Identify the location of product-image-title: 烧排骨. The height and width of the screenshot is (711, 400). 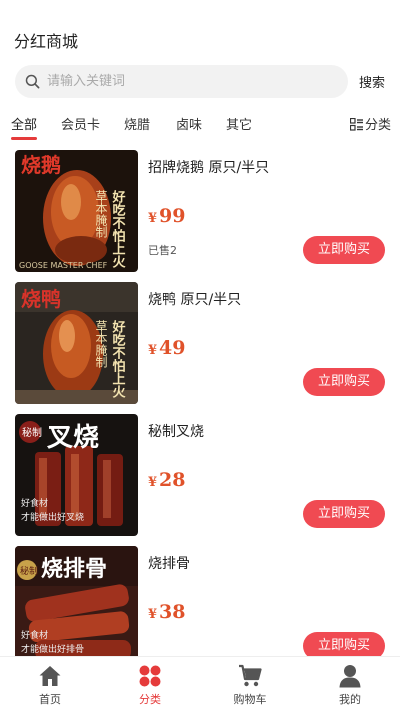
(74, 569).